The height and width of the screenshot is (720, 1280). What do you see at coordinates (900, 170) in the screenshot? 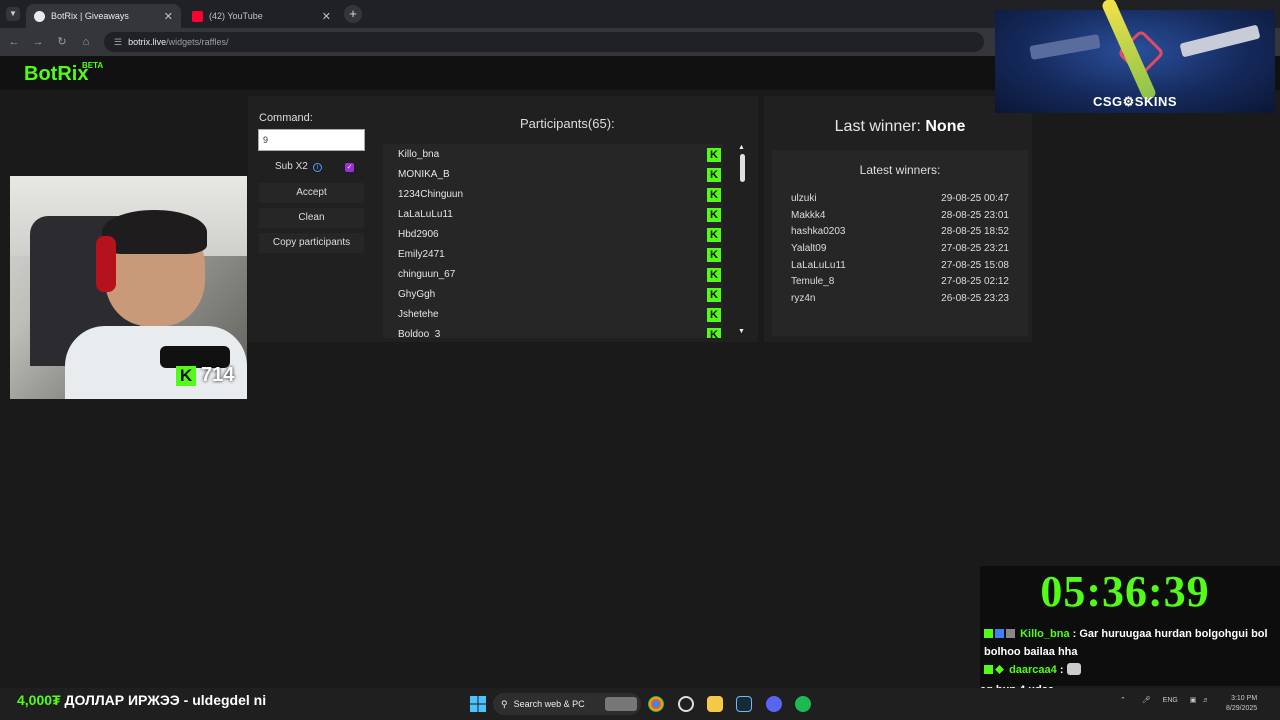
I see `latest-winners-title: Latest winners:` at bounding box center [900, 170].